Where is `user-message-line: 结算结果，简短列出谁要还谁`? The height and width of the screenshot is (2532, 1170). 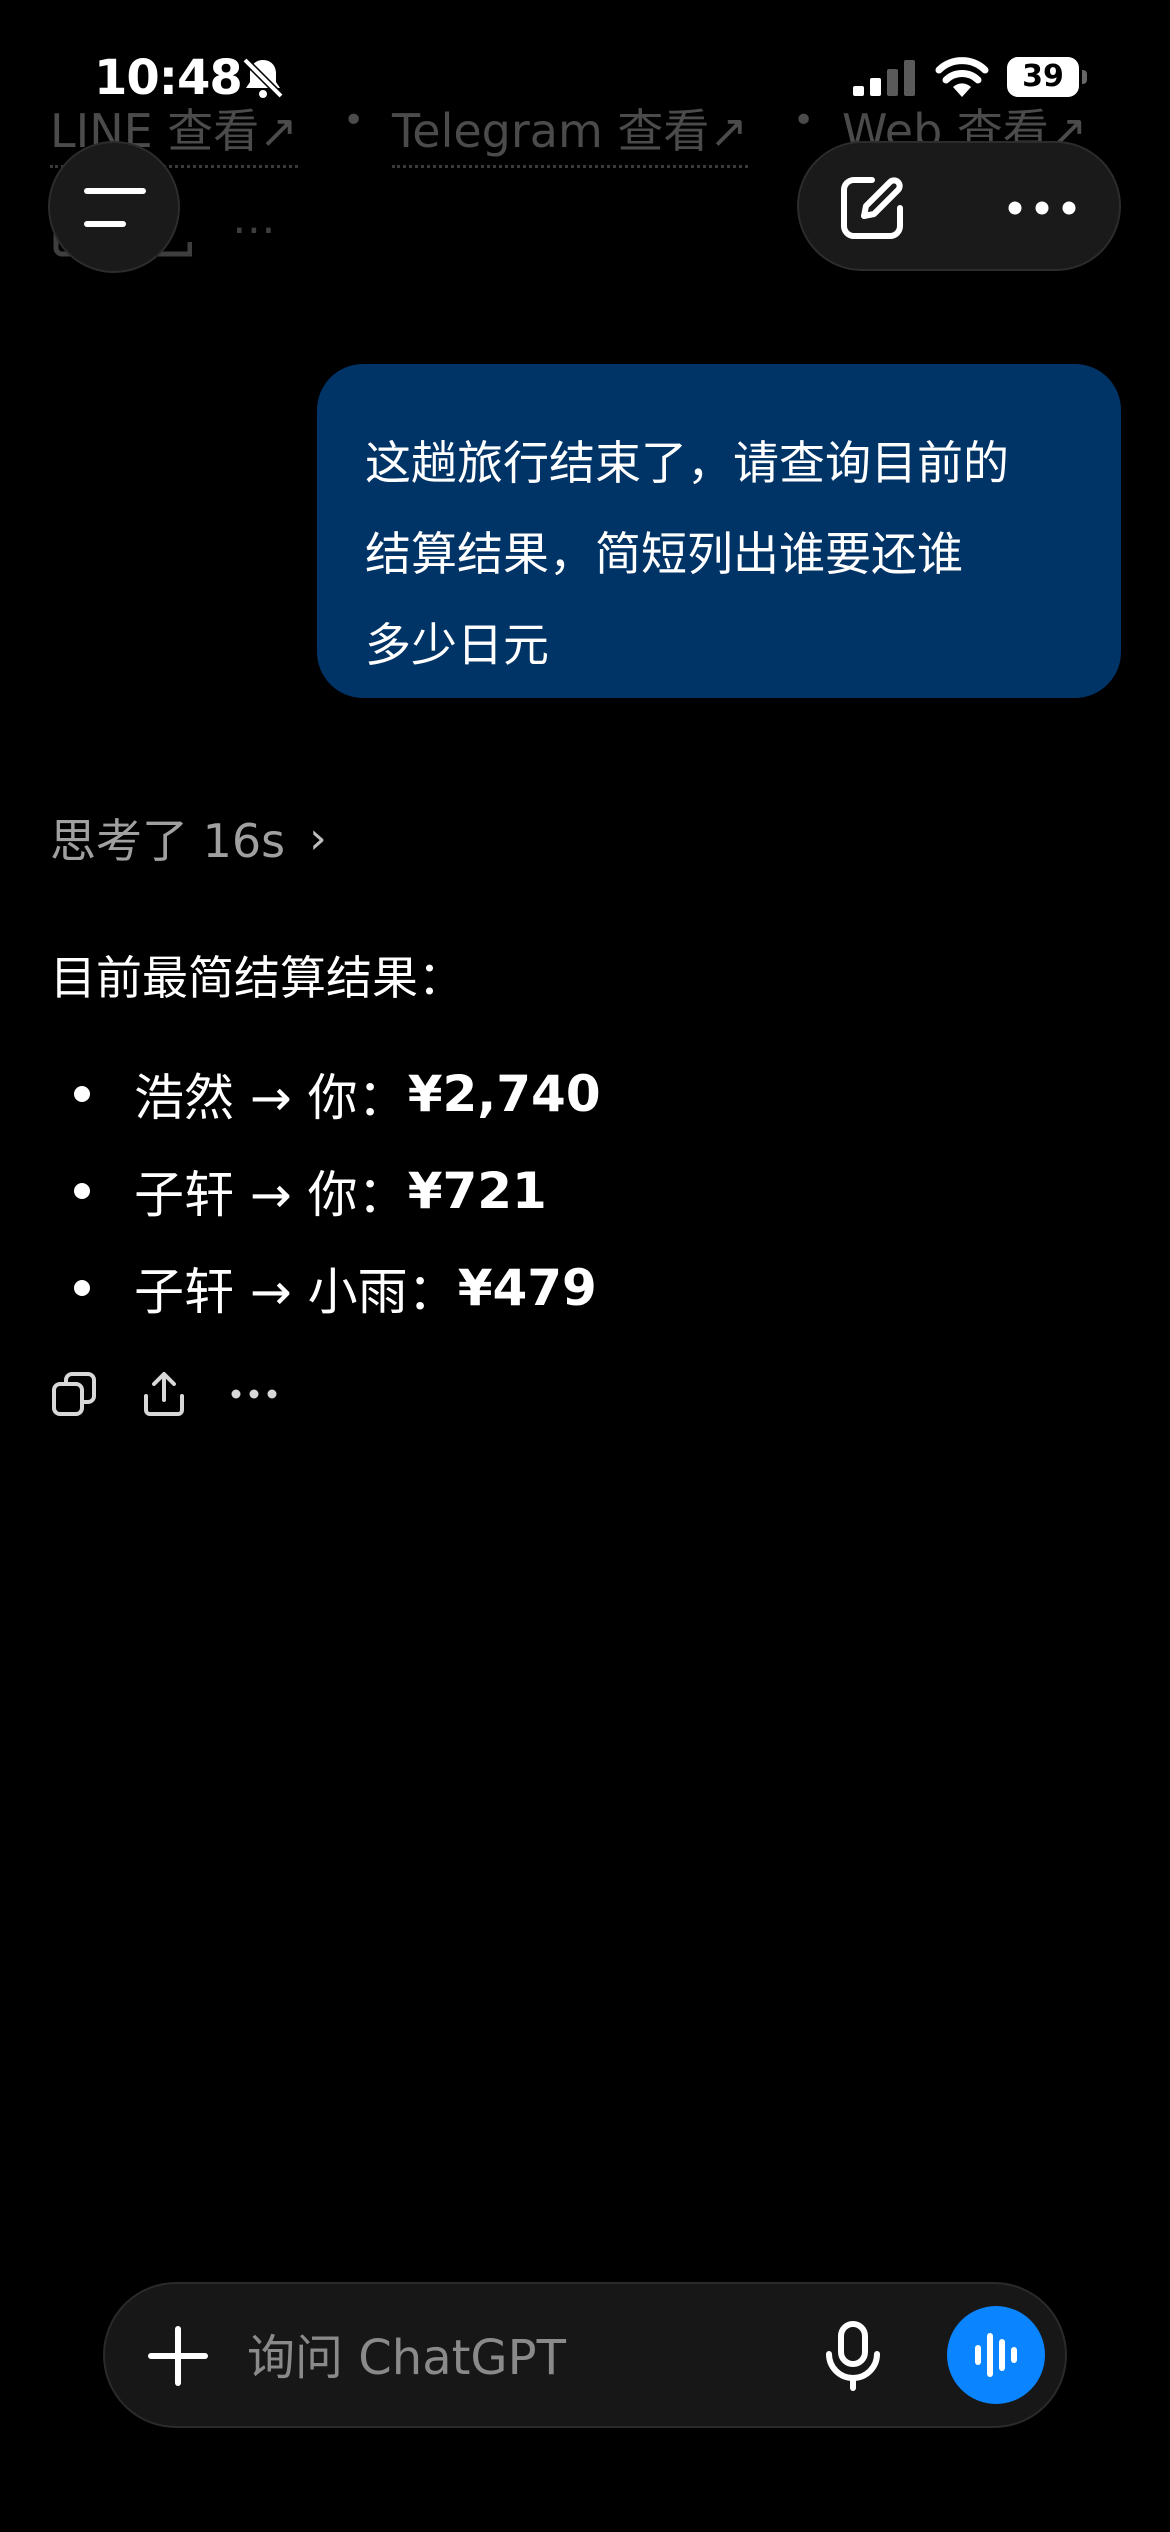 user-message-line: 结算结果，简短列出谁要还谁 is located at coordinates (664, 554).